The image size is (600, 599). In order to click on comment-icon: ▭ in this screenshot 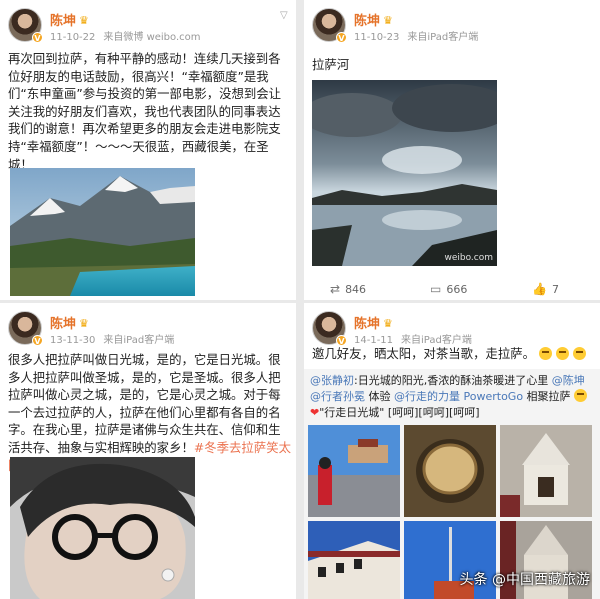, I will do `click(436, 289)`.